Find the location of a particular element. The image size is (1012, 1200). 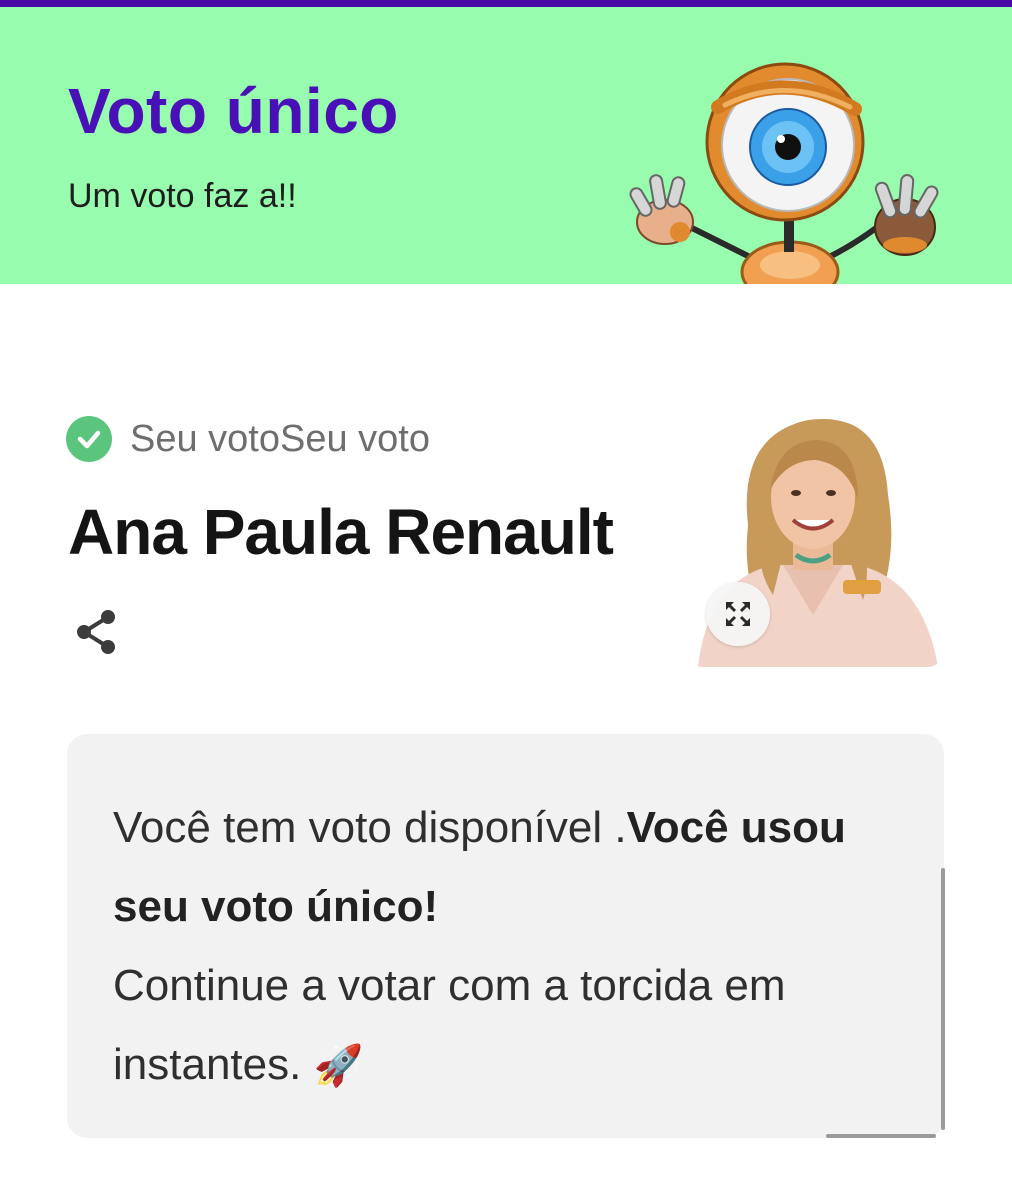

notice-available-text: Você tem voto disponível . is located at coordinates (370, 827).